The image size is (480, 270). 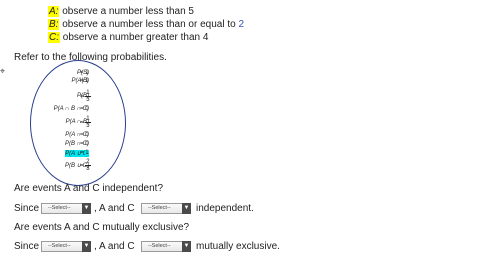 I want to click on mutually-exclusive-label: mutually exclusive., so click(x=238, y=246).